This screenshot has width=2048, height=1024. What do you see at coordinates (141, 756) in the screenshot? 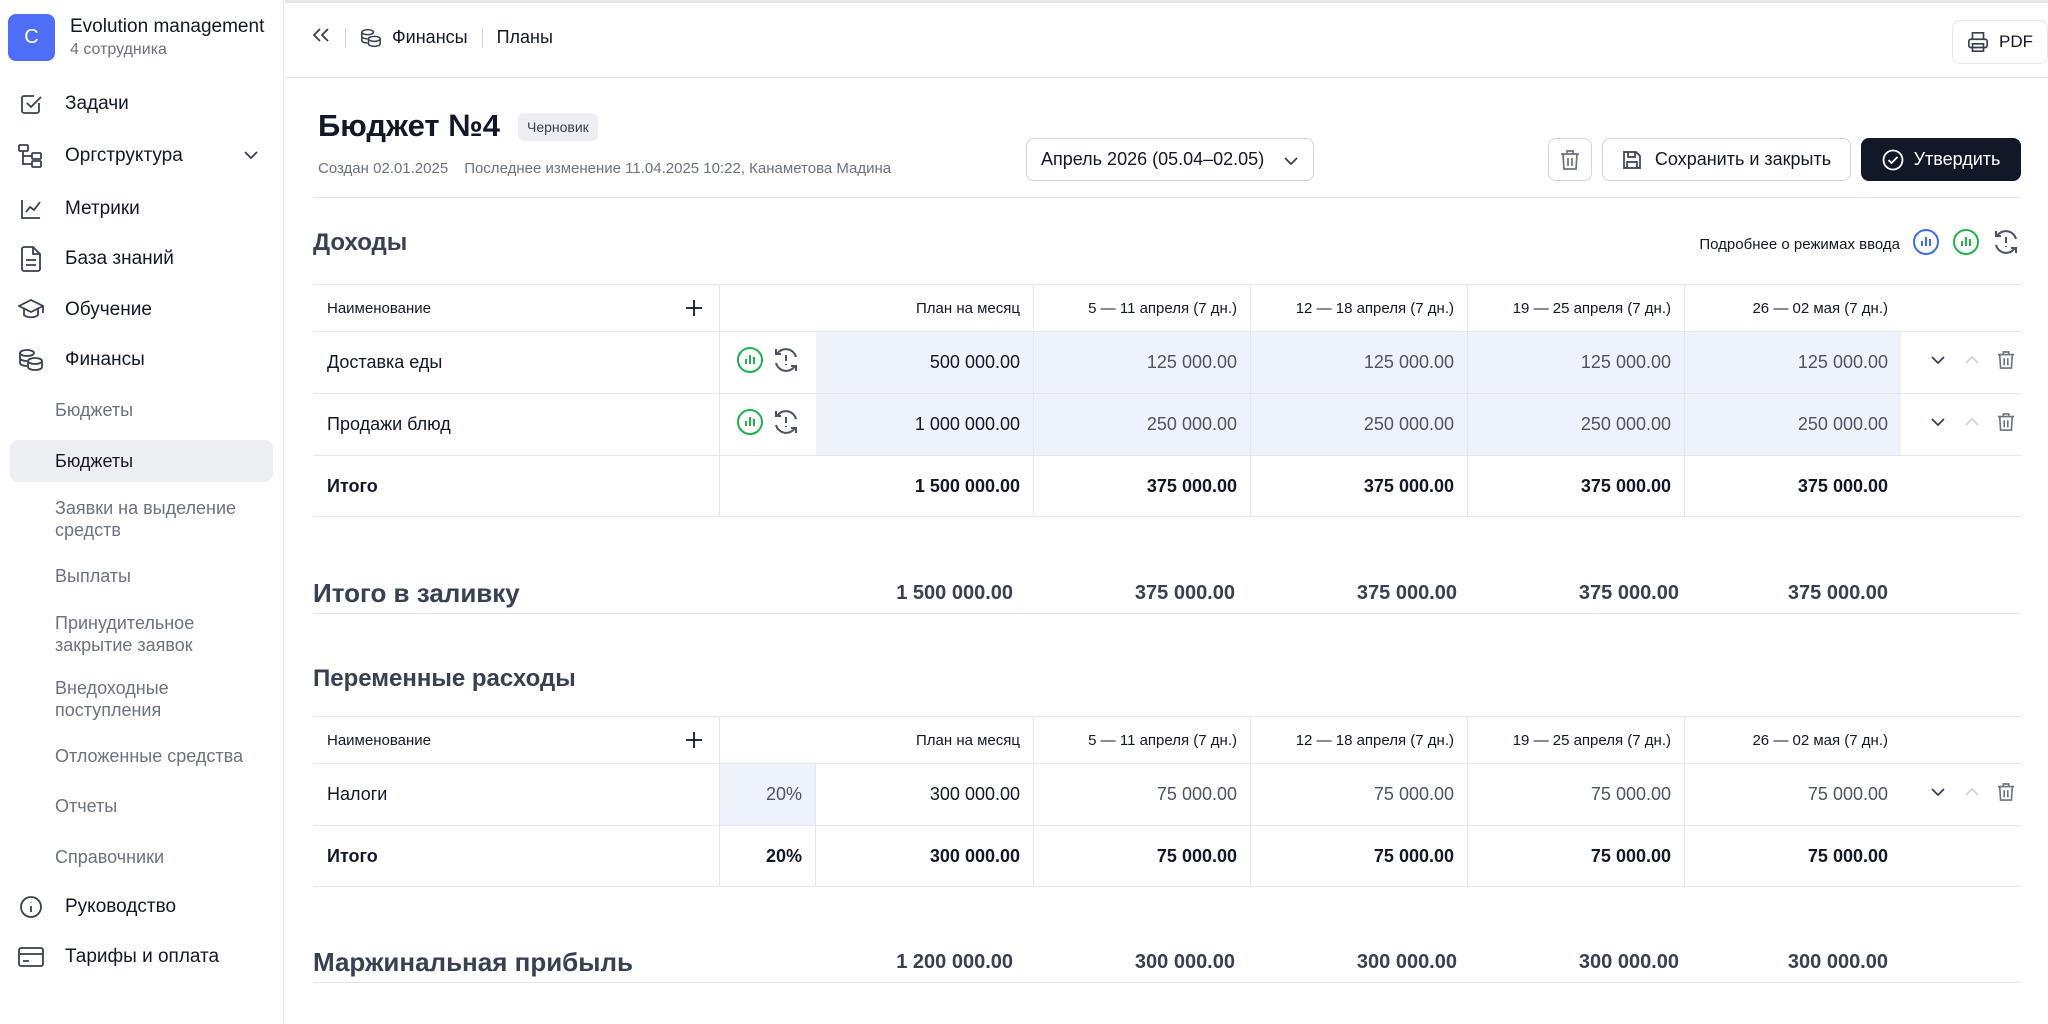
I see `sidebar-subitem-deferred: Отложенные средства` at bounding box center [141, 756].